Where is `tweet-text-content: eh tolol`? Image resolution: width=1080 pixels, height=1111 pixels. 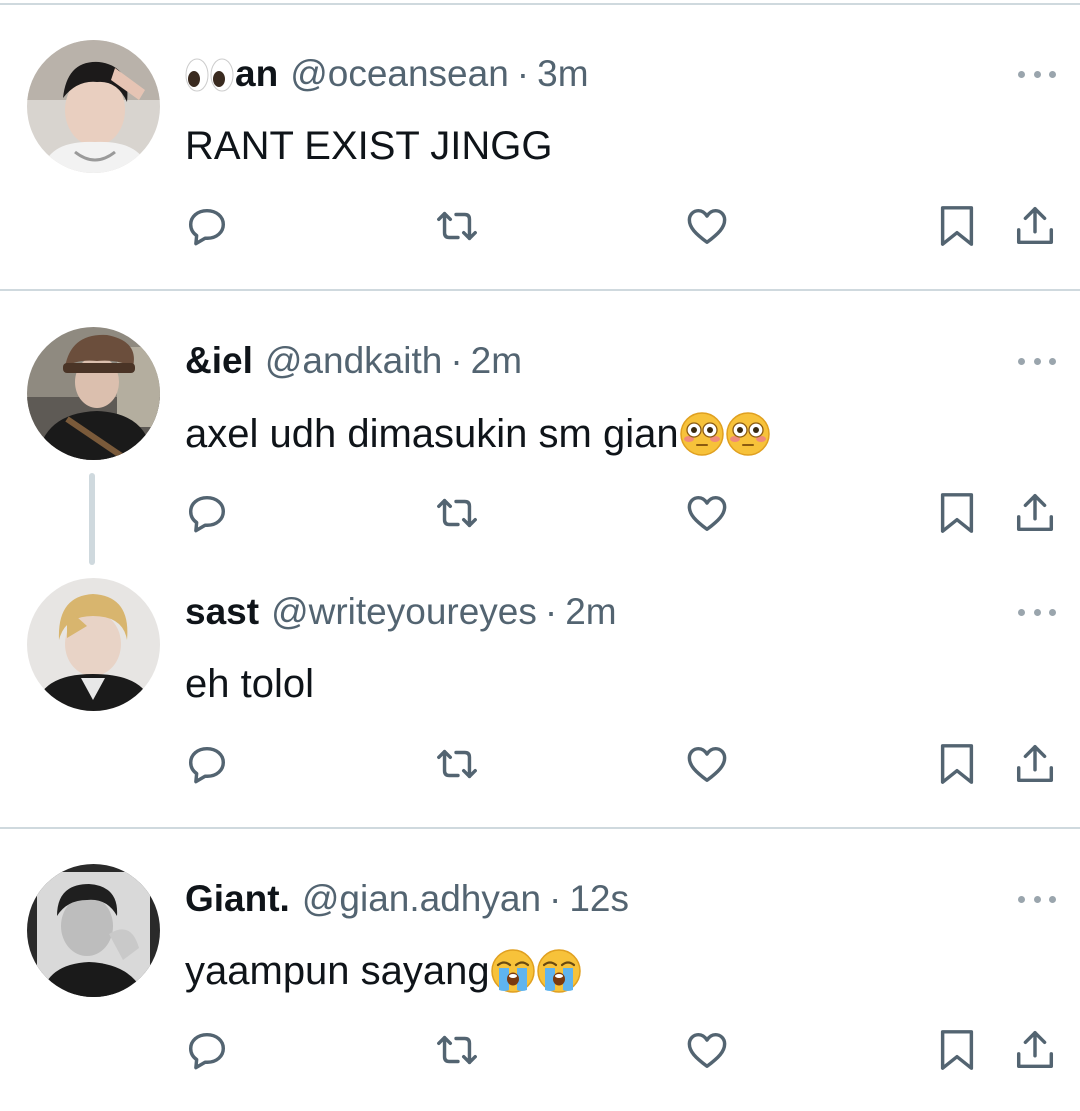 tweet-text-content: eh tolol is located at coordinates (249, 684).